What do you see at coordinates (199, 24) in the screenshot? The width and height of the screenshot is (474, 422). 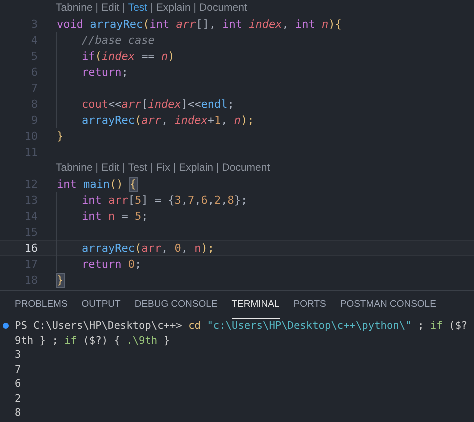 I see `code-line: void arrayRec(int arr[], int index, int n){` at bounding box center [199, 24].